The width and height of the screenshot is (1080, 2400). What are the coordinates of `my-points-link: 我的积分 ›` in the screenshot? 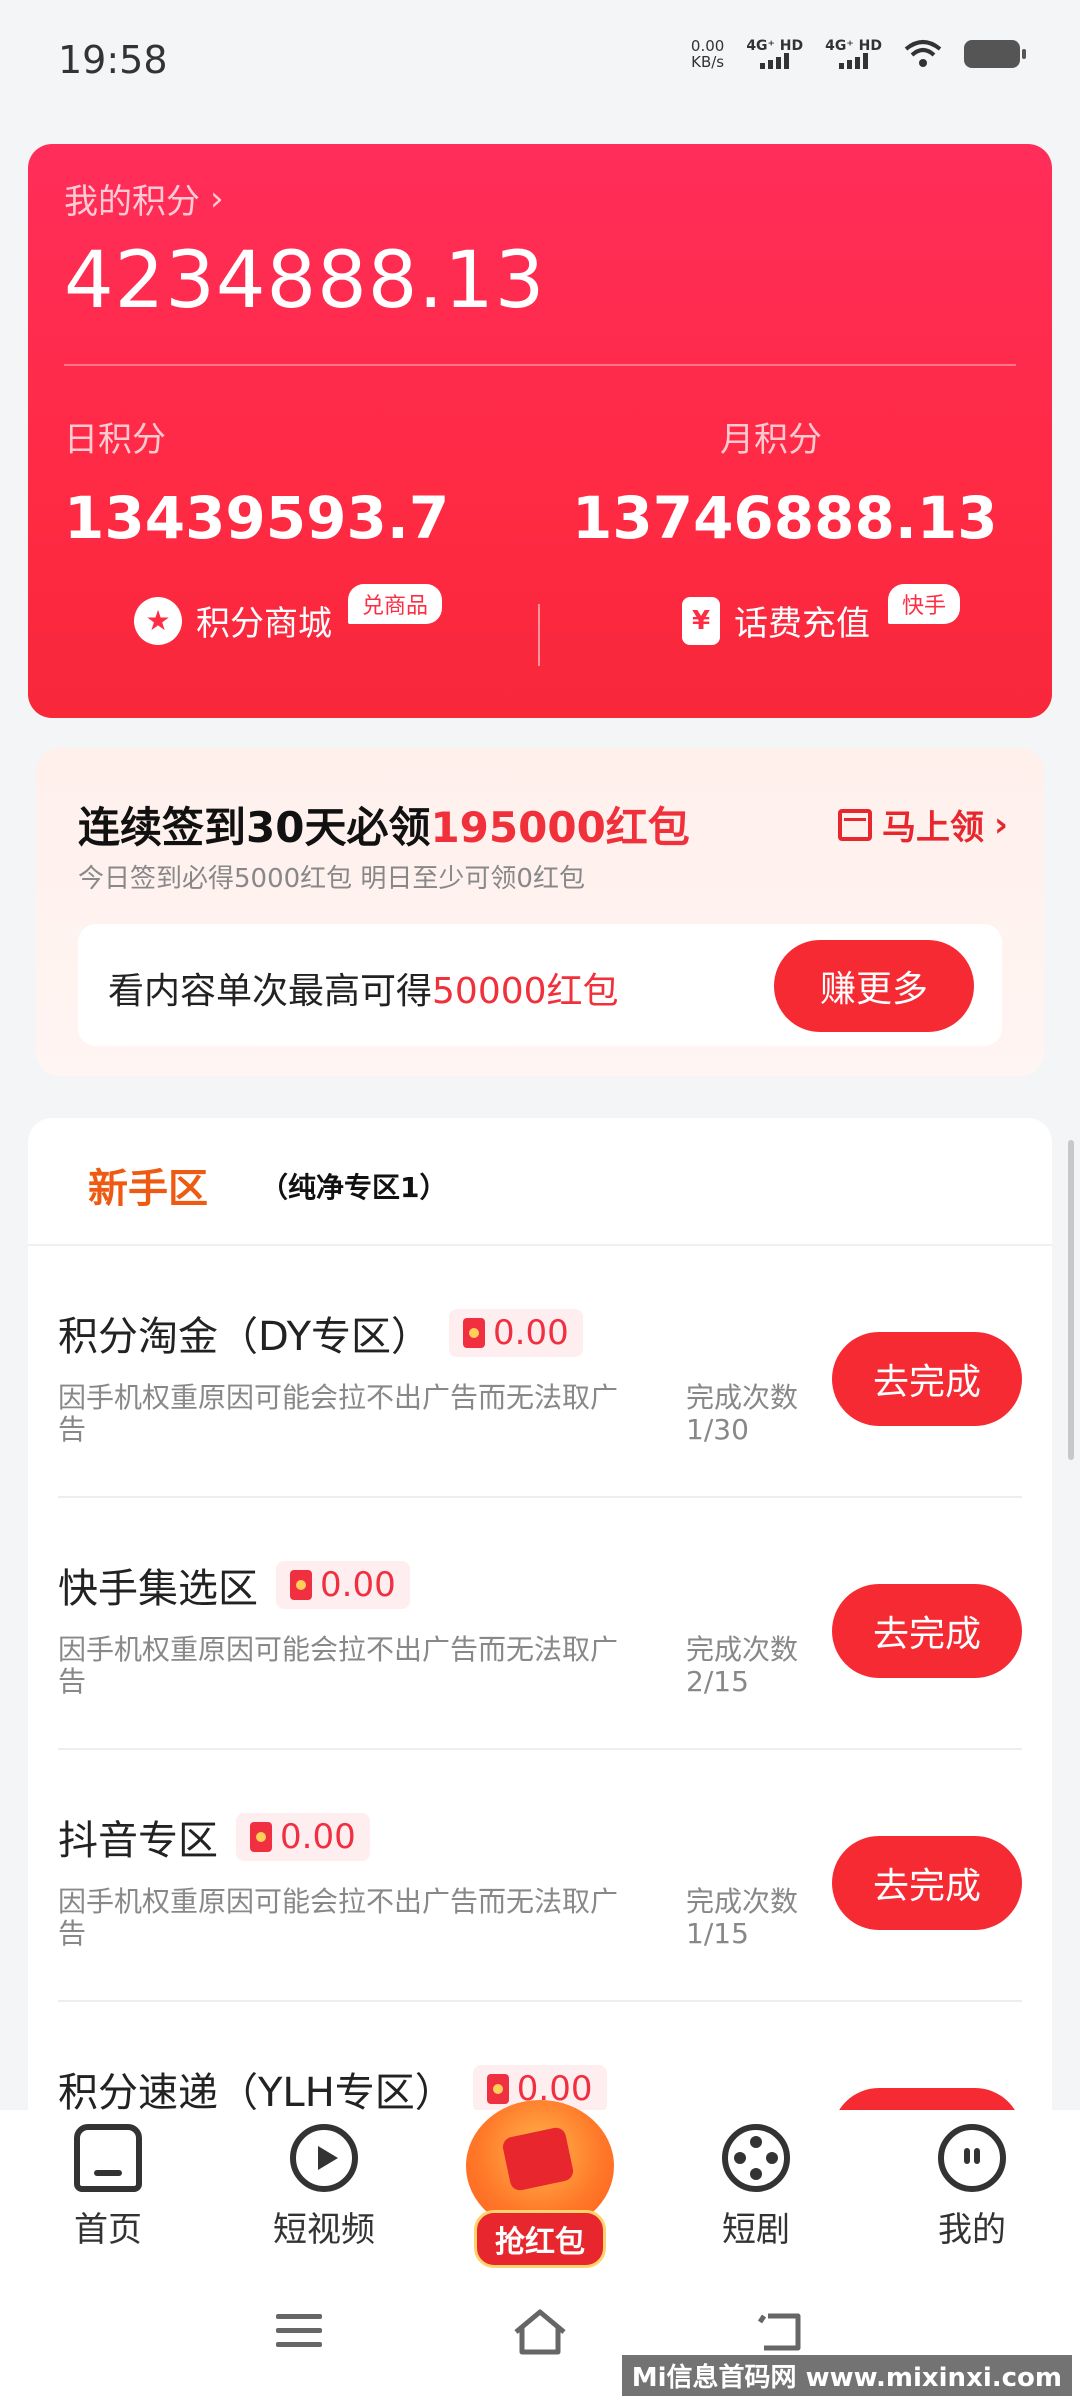 It's located at (144, 198).